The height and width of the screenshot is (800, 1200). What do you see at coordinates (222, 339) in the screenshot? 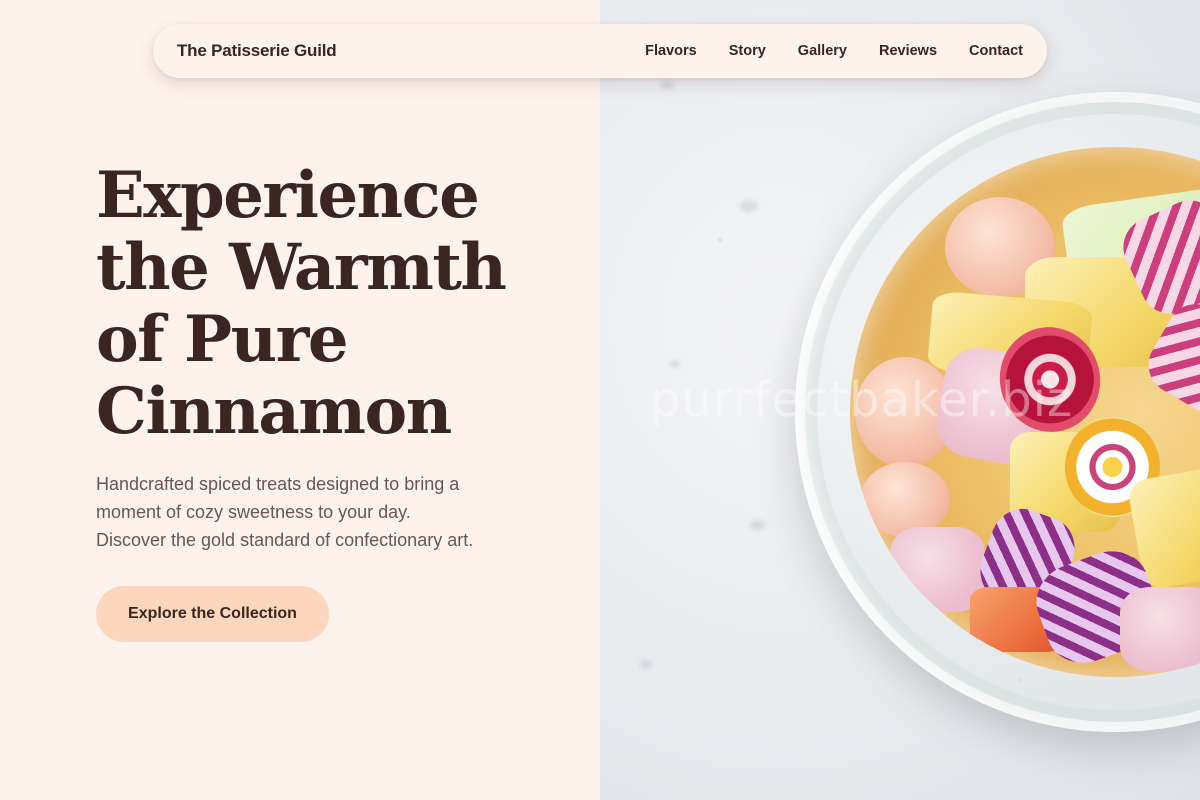
I see `hero-title-line: of Pure` at bounding box center [222, 339].